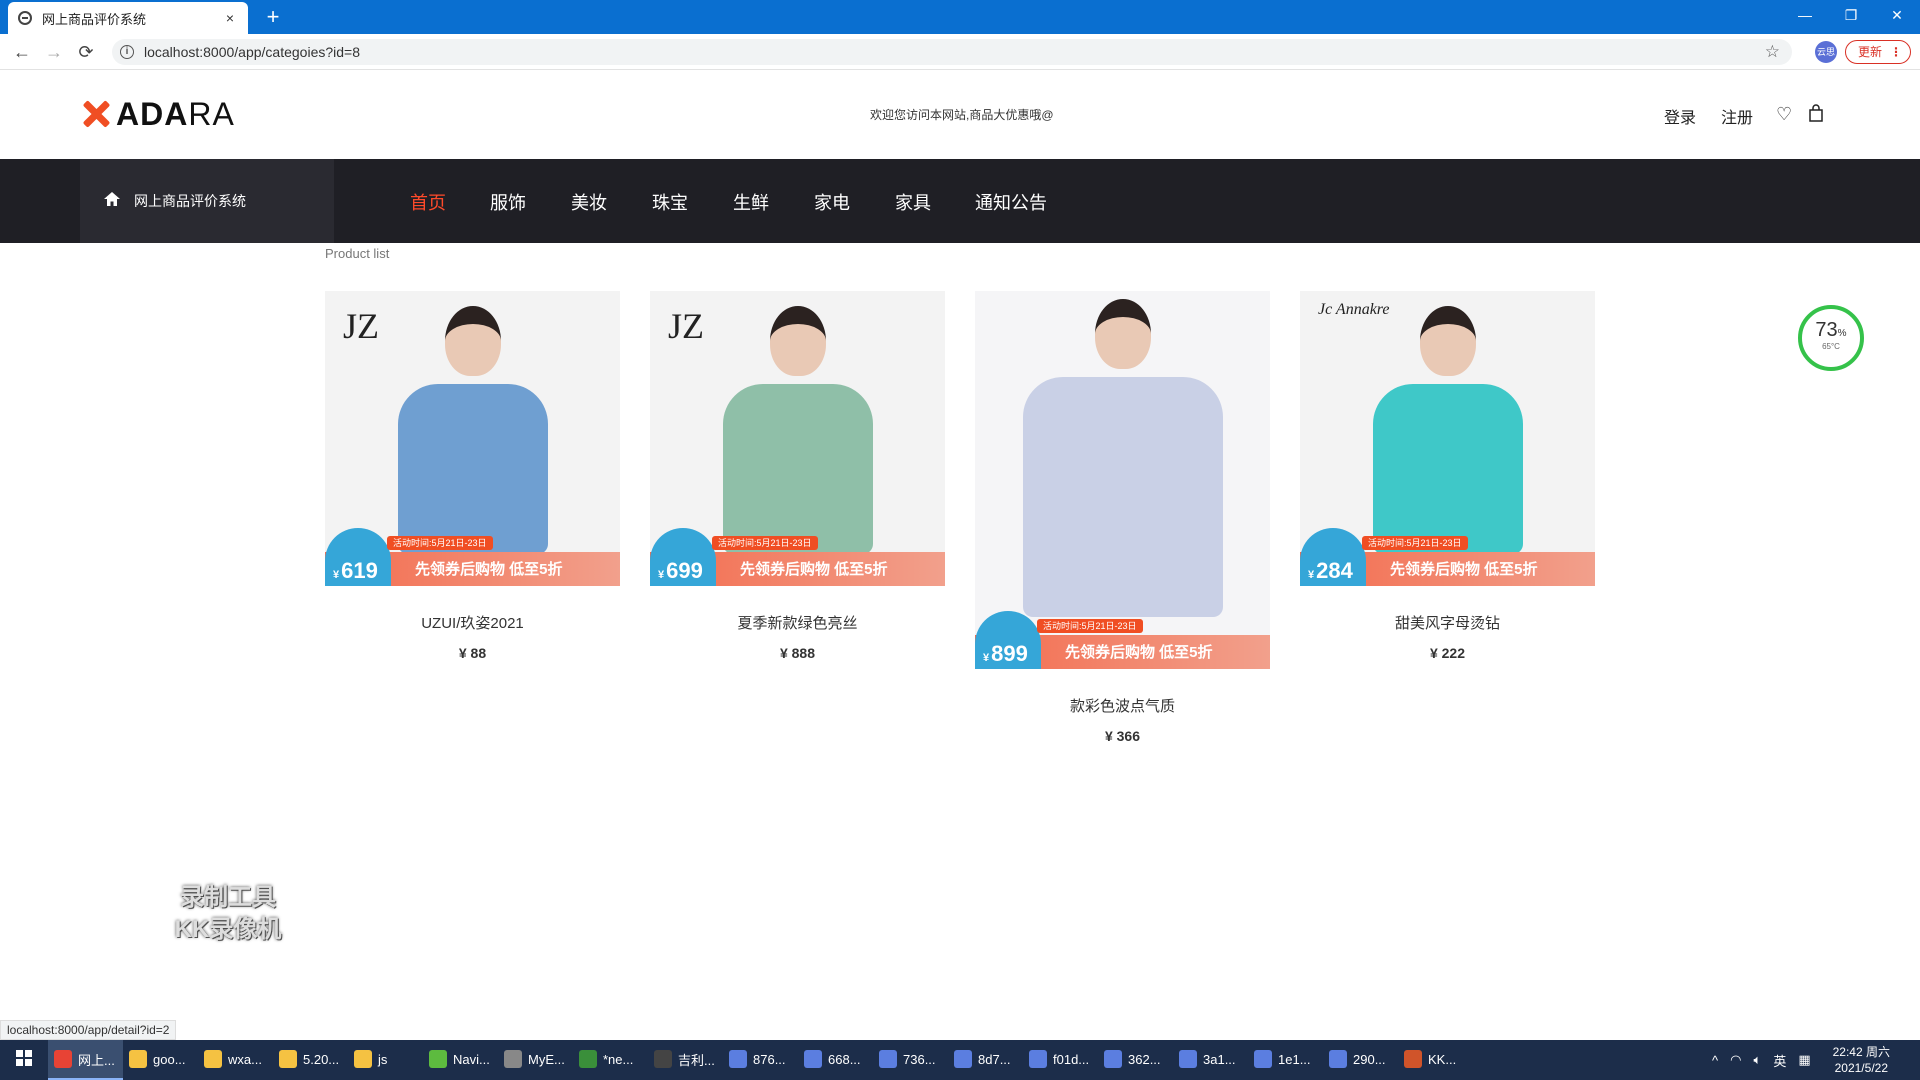  What do you see at coordinates (1896, 52) in the screenshot?
I see `more-menu-icon: ⋮` at bounding box center [1896, 52].